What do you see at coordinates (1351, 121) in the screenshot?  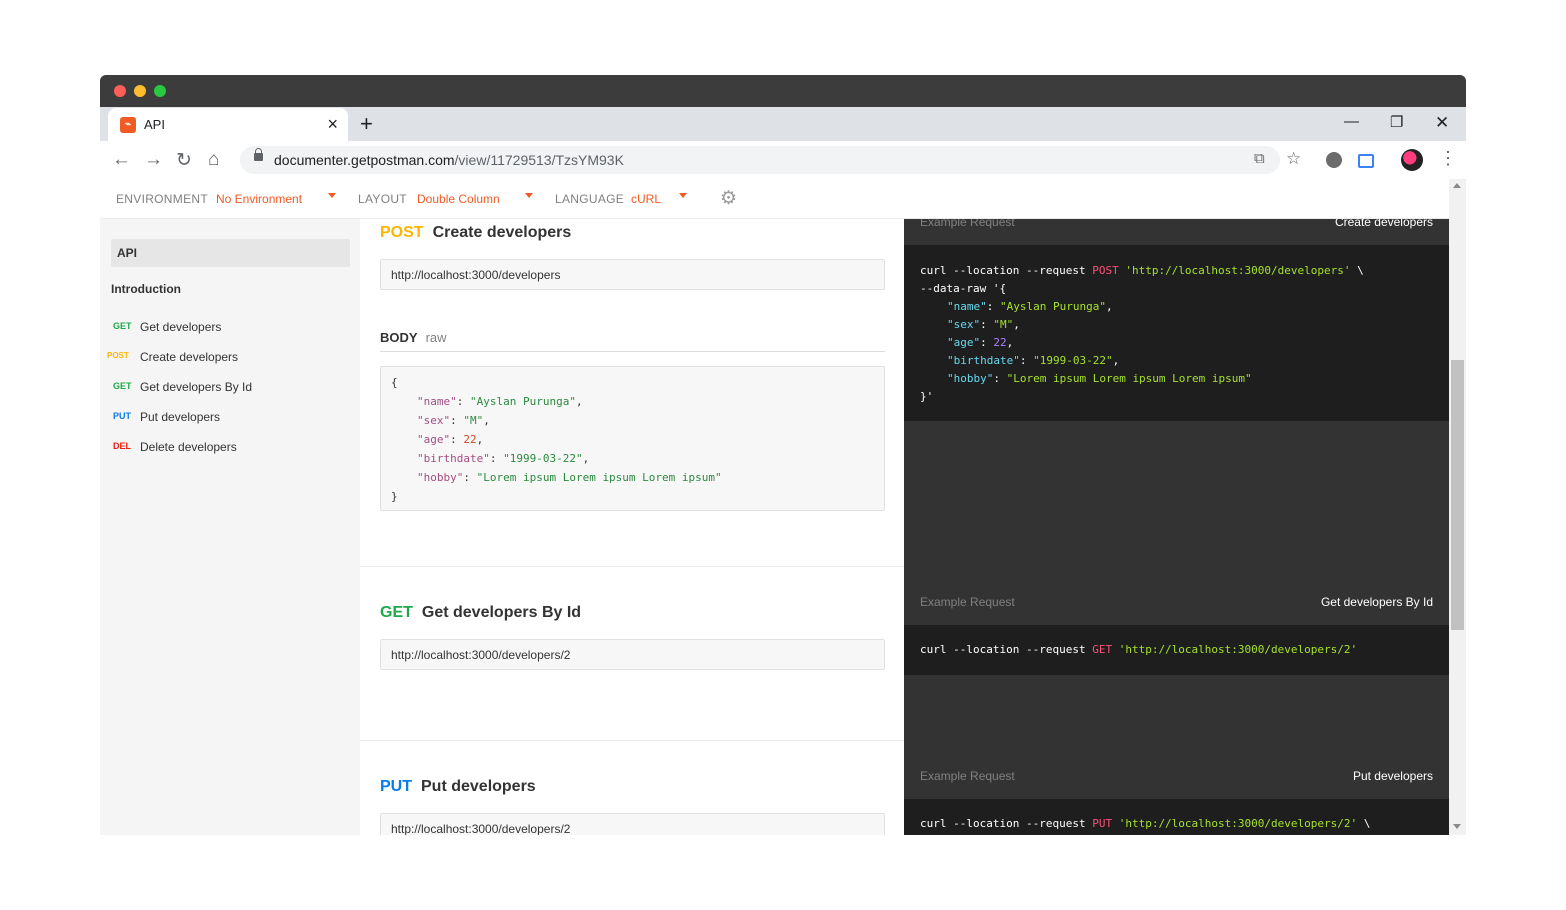 I see `minimize-icon: —` at bounding box center [1351, 121].